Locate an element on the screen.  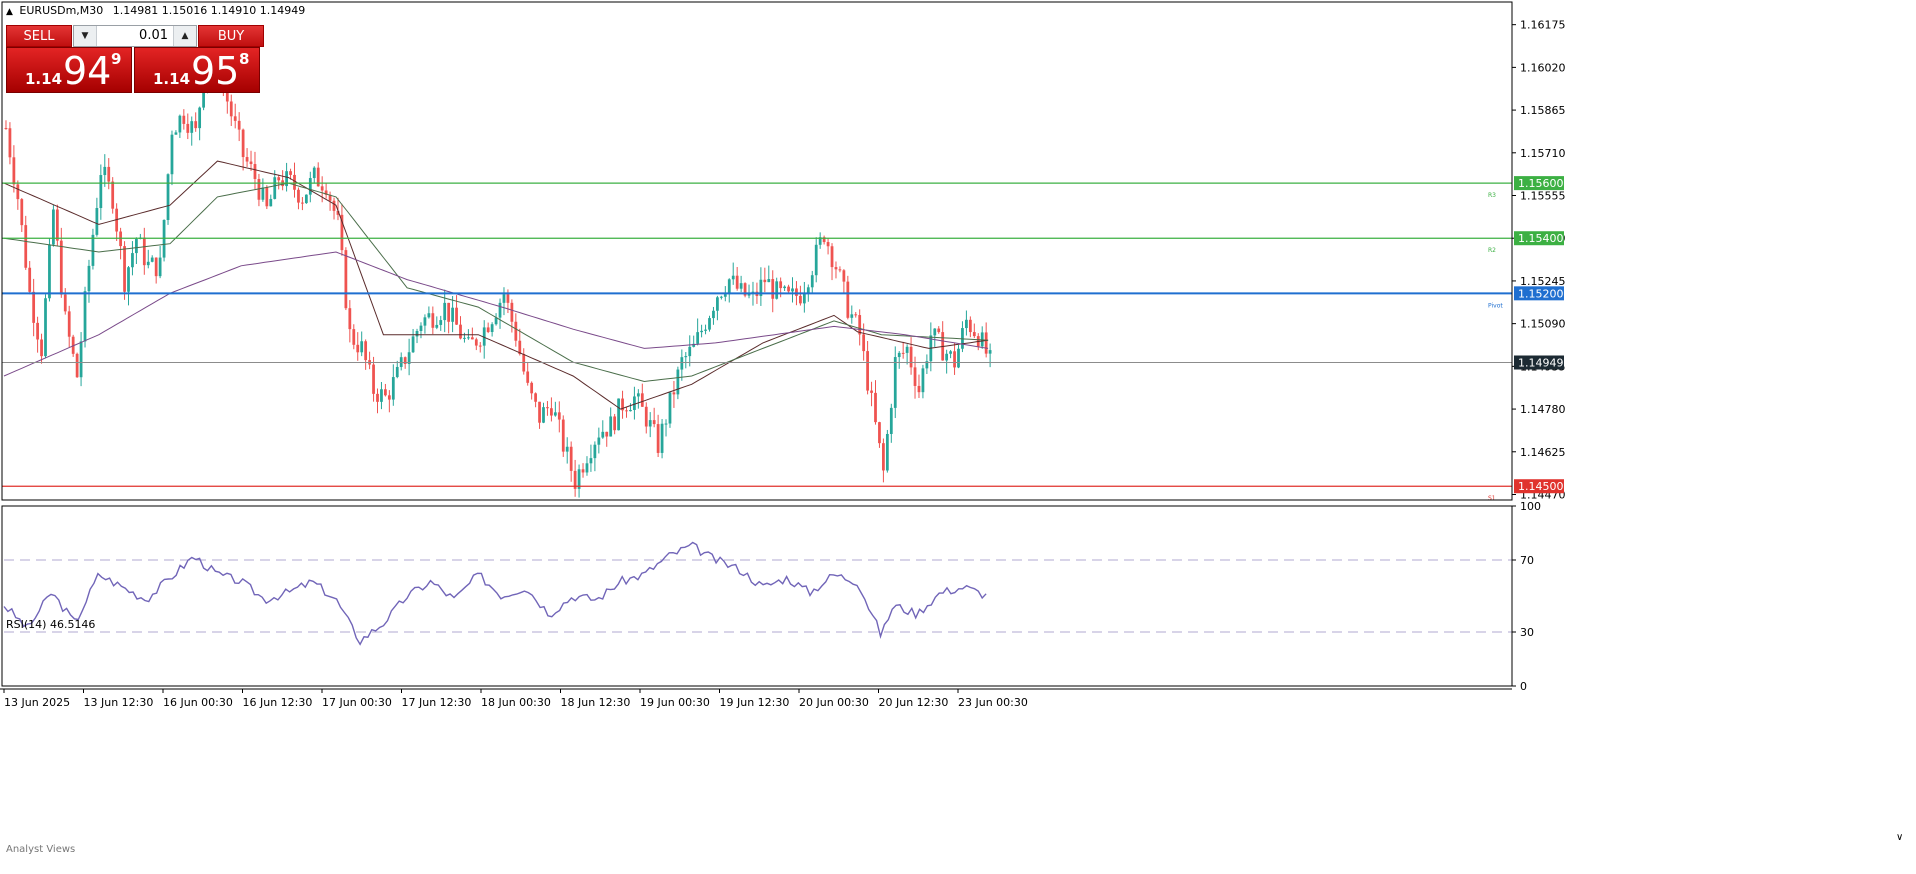
current-price-label: 1.14949 is located at coordinates (1541, 362).